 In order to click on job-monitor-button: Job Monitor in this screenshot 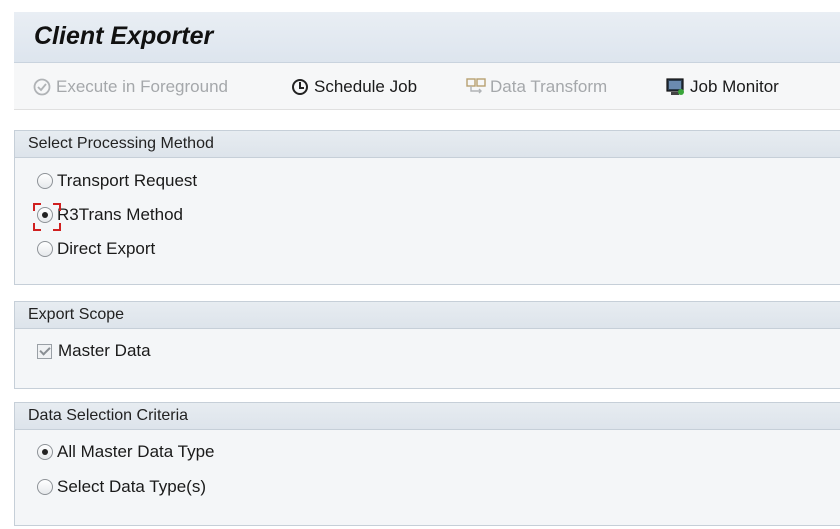, I will do `click(722, 87)`.